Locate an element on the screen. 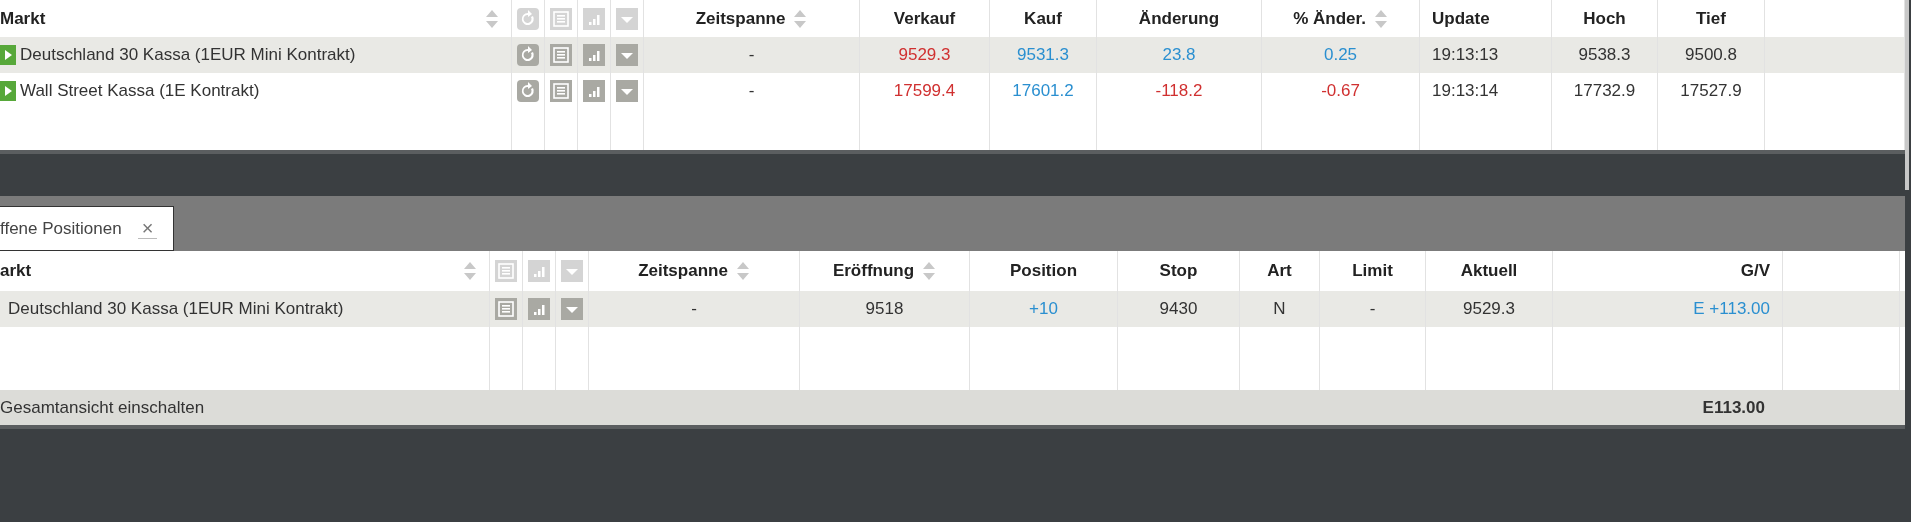 Image resolution: width=1911 pixels, height=522 pixels. table-cell-text: 19:13:14 is located at coordinates (1465, 91).